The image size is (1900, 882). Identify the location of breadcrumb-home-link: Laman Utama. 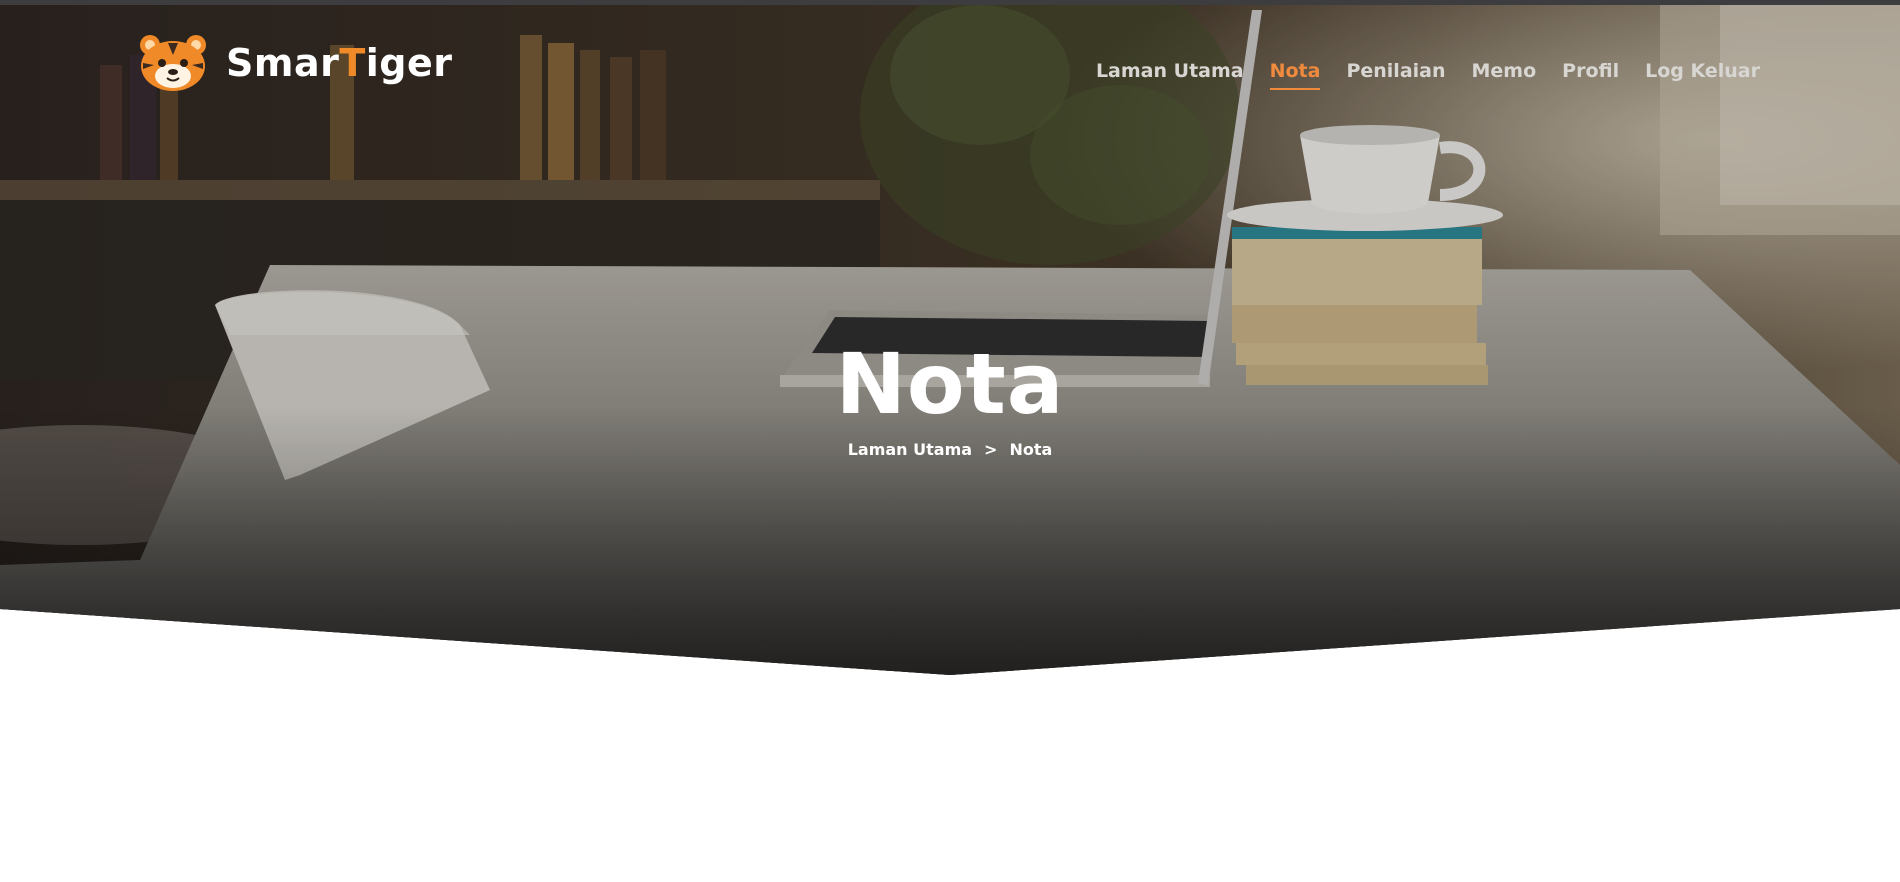
(910, 449).